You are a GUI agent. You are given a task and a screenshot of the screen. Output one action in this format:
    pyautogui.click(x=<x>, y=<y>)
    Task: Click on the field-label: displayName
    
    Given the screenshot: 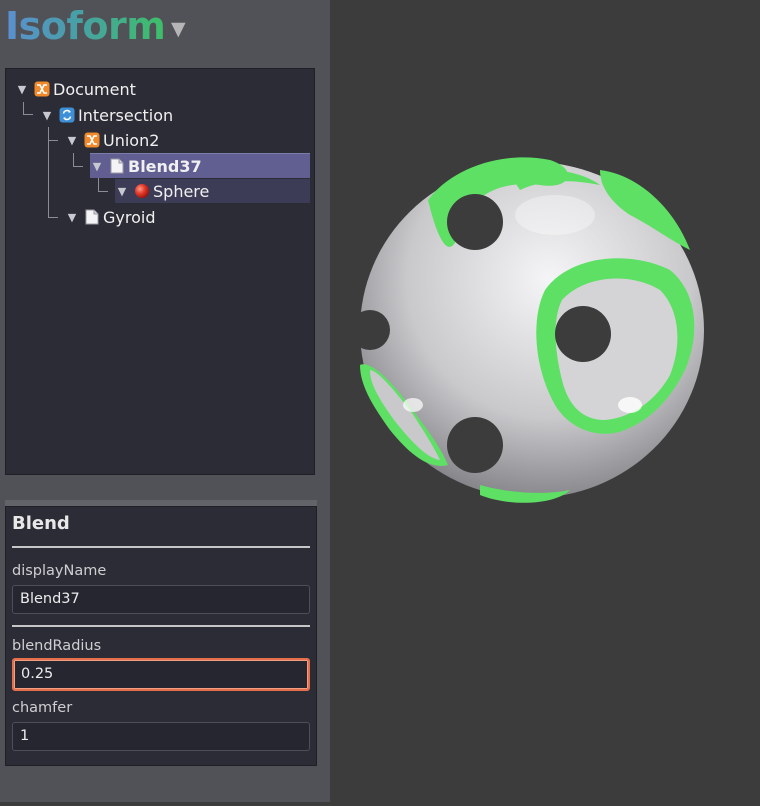 What is the action you would take?
    pyautogui.click(x=59, y=571)
    